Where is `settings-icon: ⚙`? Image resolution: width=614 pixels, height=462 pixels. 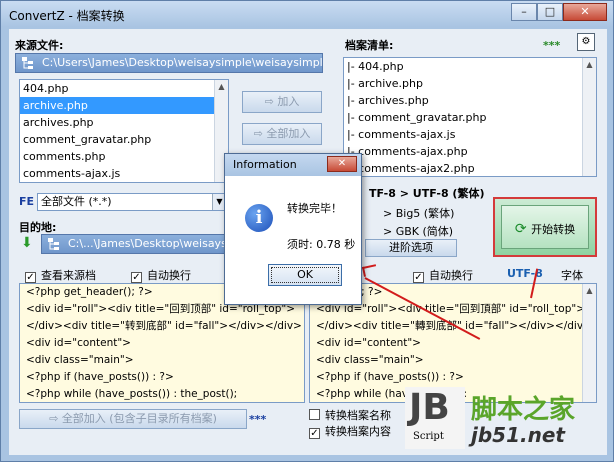
settings-icon: ⚙ is located at coordinates (586, 42).